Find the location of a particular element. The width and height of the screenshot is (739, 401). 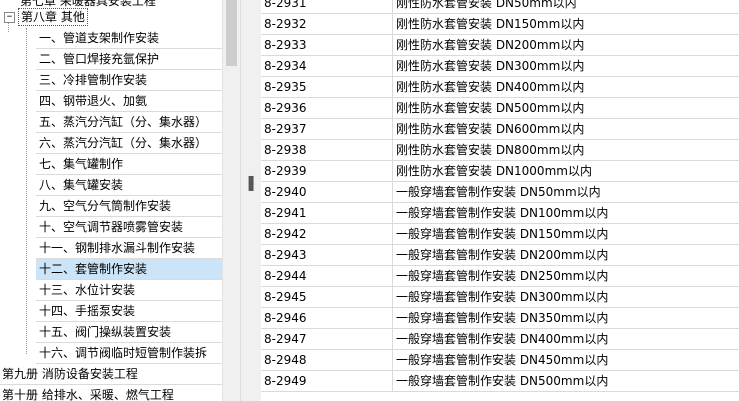

quota-name-cell: 刚性防水套管安装 DN500mm以内 is located at coordinates (490, 108).